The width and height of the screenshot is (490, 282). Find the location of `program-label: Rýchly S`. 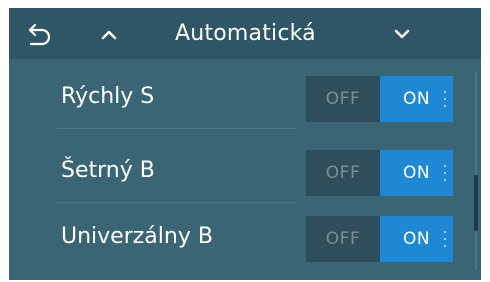

program-label: Rýchly S is located at coordinates (108, 96).